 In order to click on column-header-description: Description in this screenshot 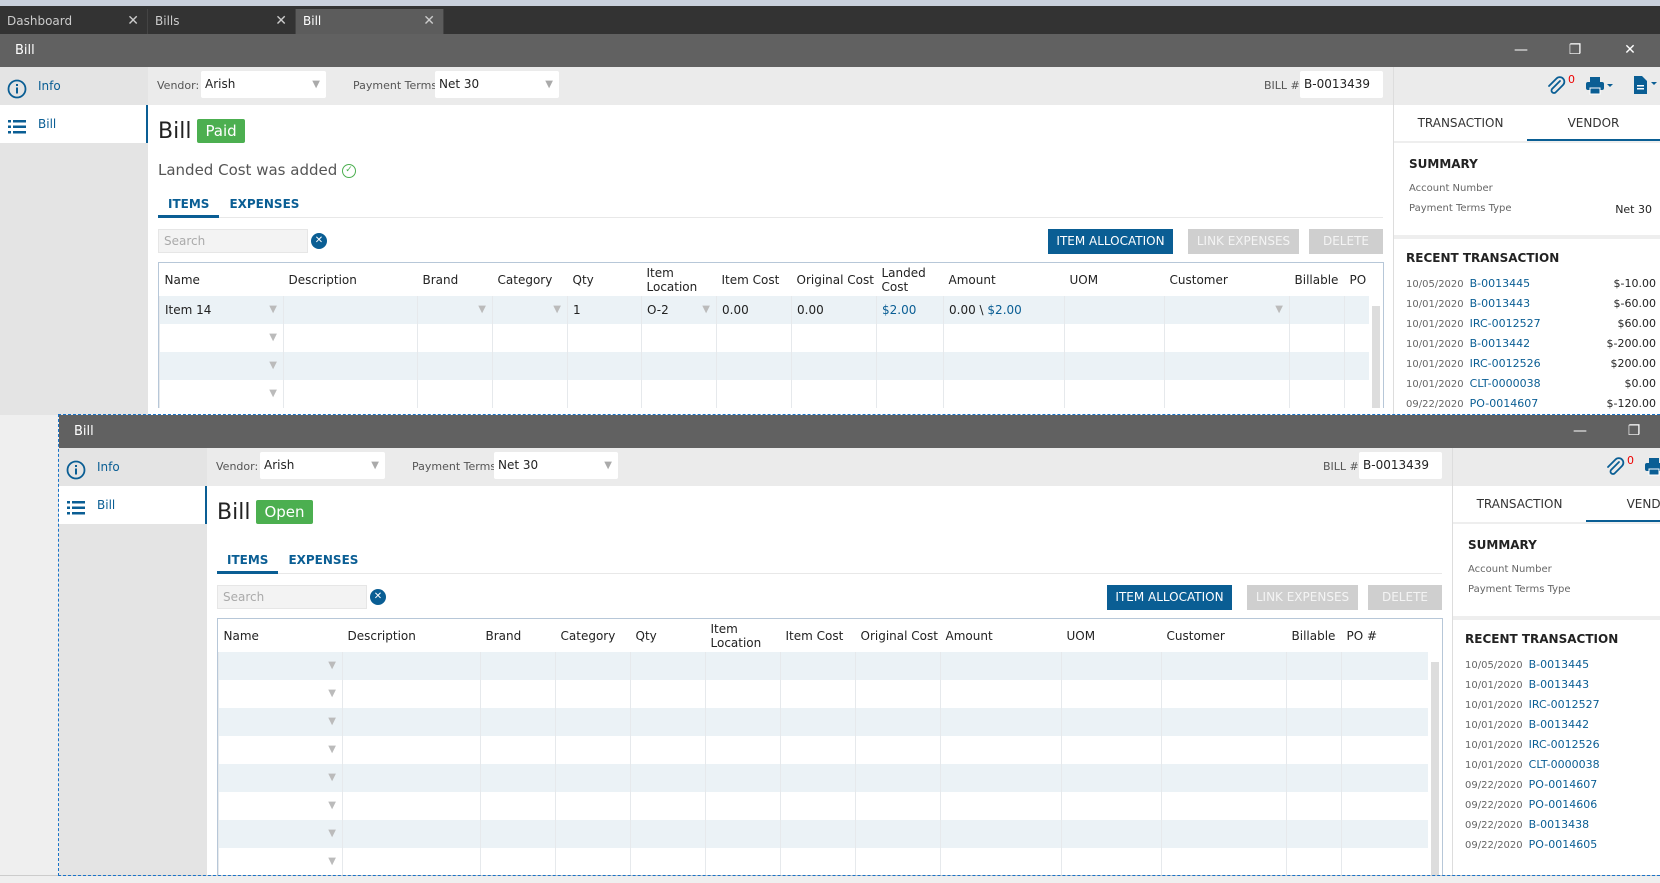, I will do `click(351, 279)`.